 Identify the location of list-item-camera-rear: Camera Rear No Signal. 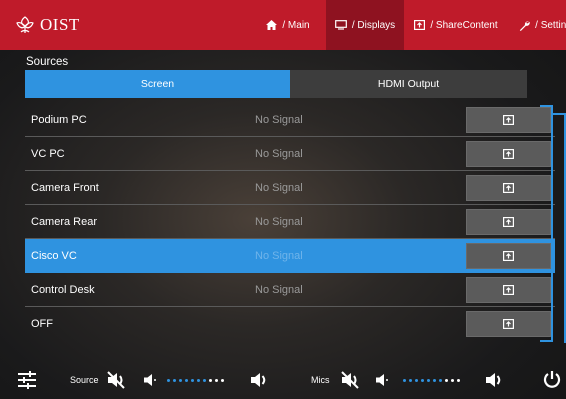
(290, 222).